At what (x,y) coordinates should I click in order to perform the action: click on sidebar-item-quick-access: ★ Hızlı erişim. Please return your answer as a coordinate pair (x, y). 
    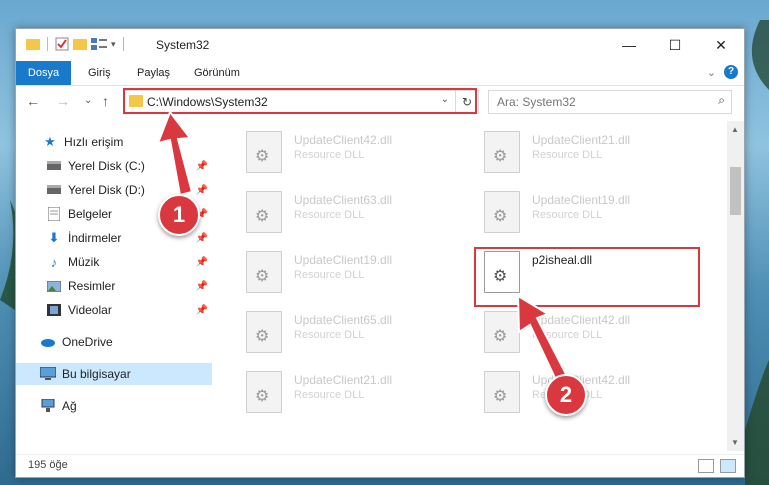
    Looking at the image, I should click on (114, 142).